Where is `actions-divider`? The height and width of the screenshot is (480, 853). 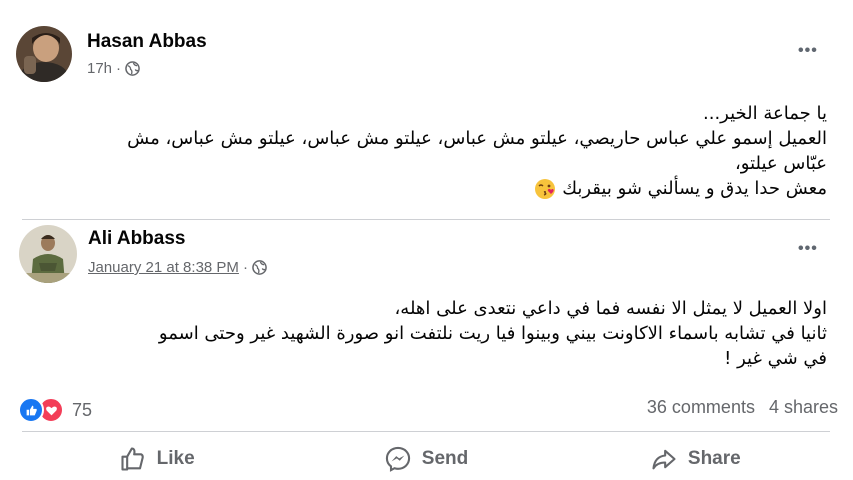 actions-divider is located at coordinates (426, 431).